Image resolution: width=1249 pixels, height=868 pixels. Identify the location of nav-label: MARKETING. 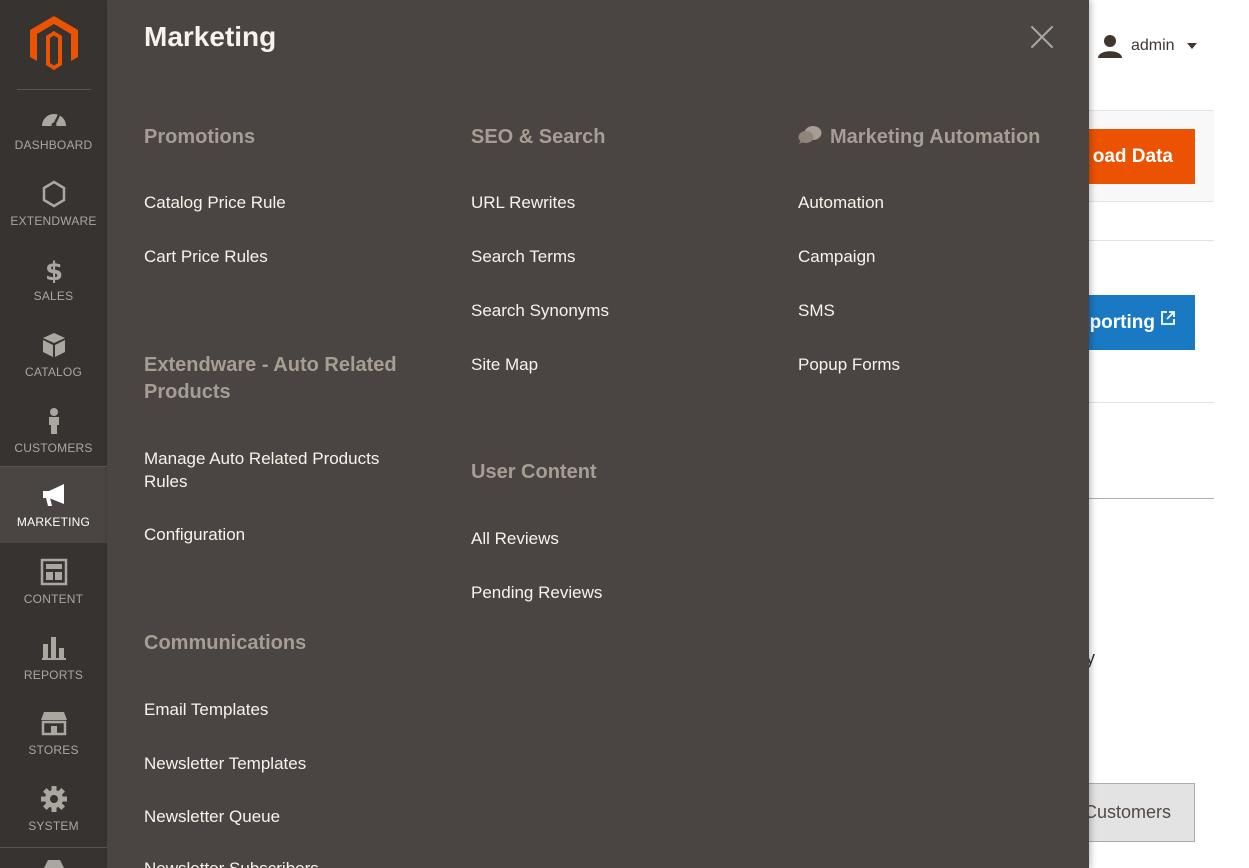
(53, 522).